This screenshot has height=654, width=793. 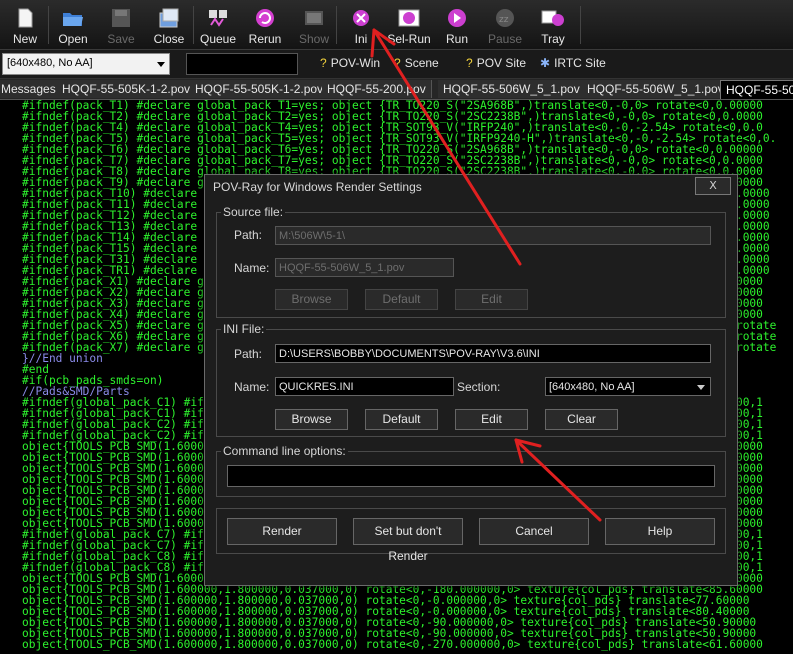 What do you see at coordinates (317, 187) in the screenshot?
I see `dialog-title: POV-Ray for Windows Render Settings` at bounding box center [317, 187].